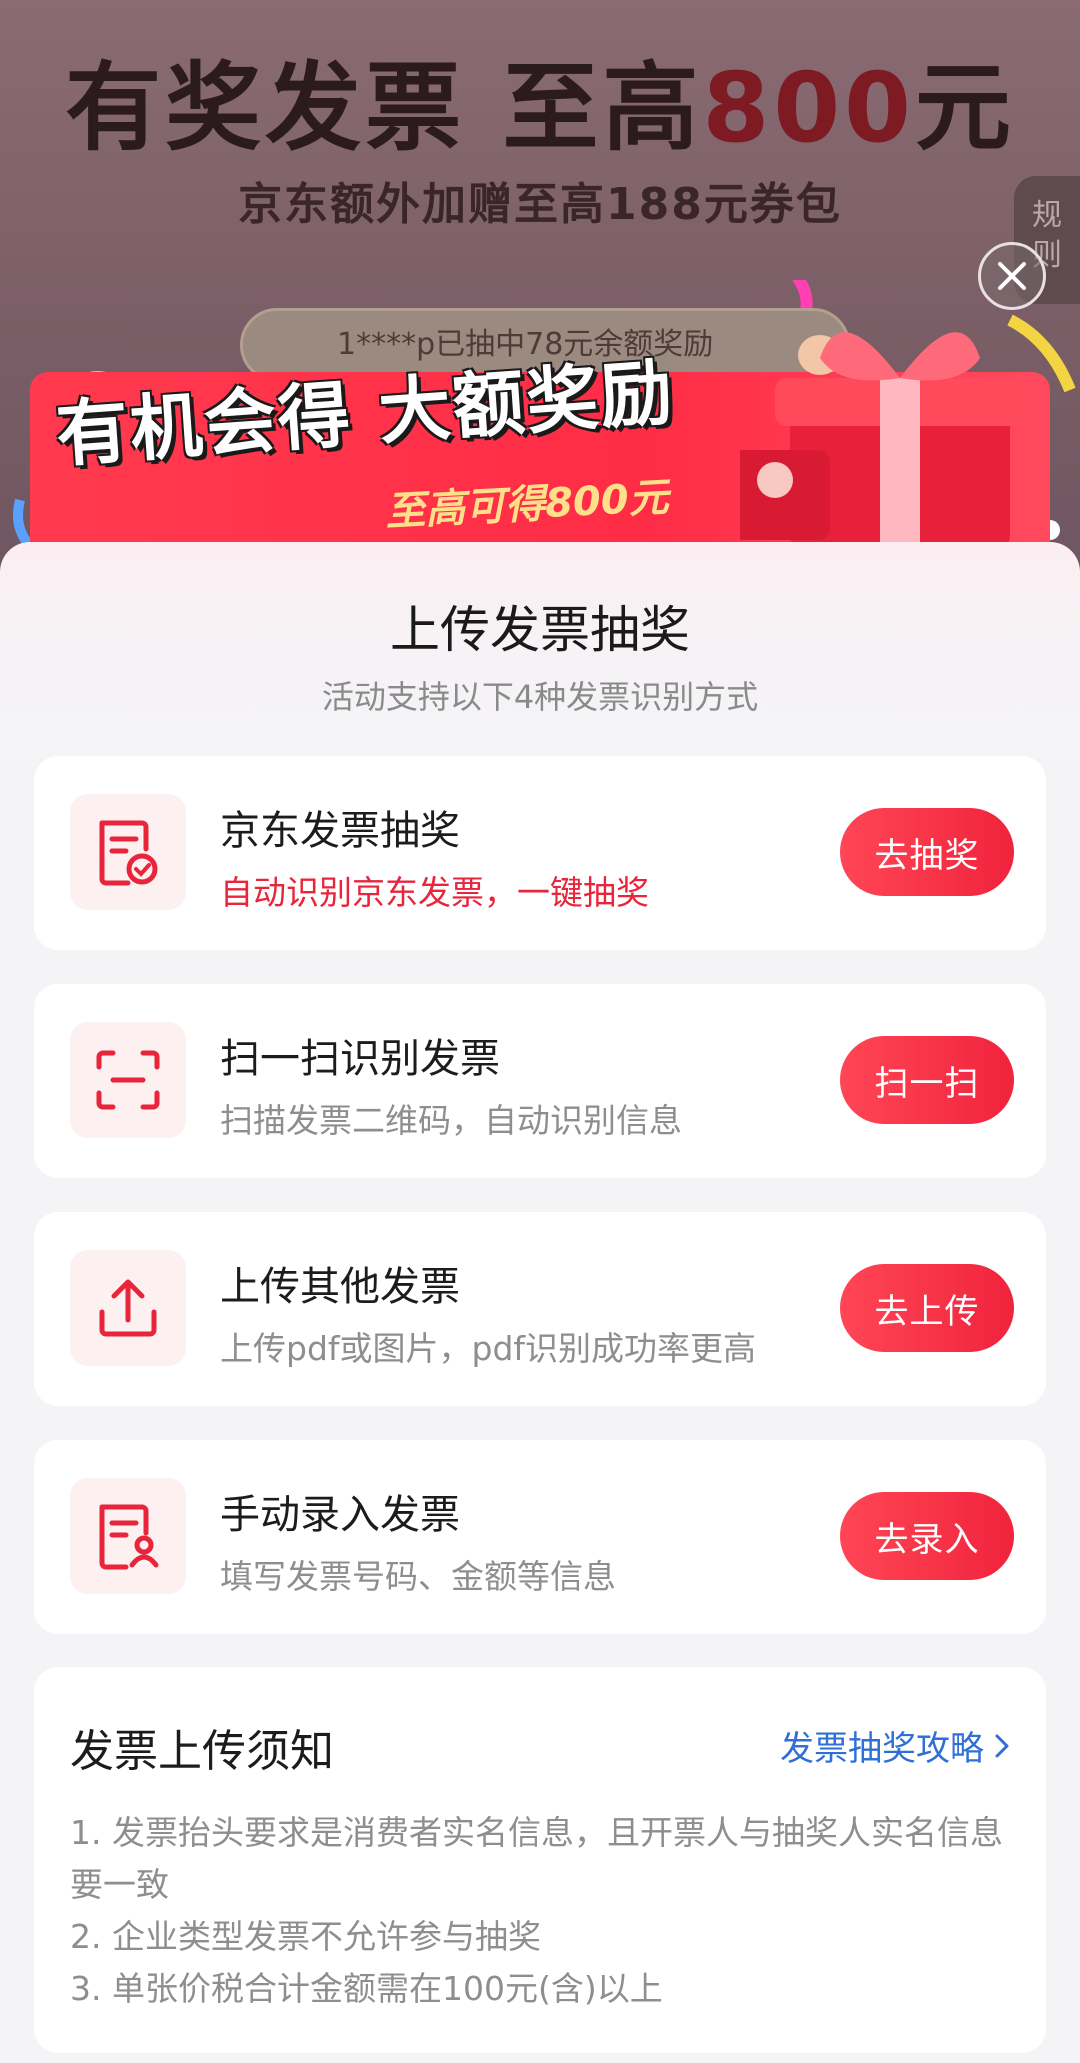 This screenshot has width=1080, height=2063. Describe the element at coordinates (536, 1858) in the screenshot. I see `notice-item: 1. 发票抬头要求是消费者实名信息，且开票人与抽奖人实名信息要一致` at that location.